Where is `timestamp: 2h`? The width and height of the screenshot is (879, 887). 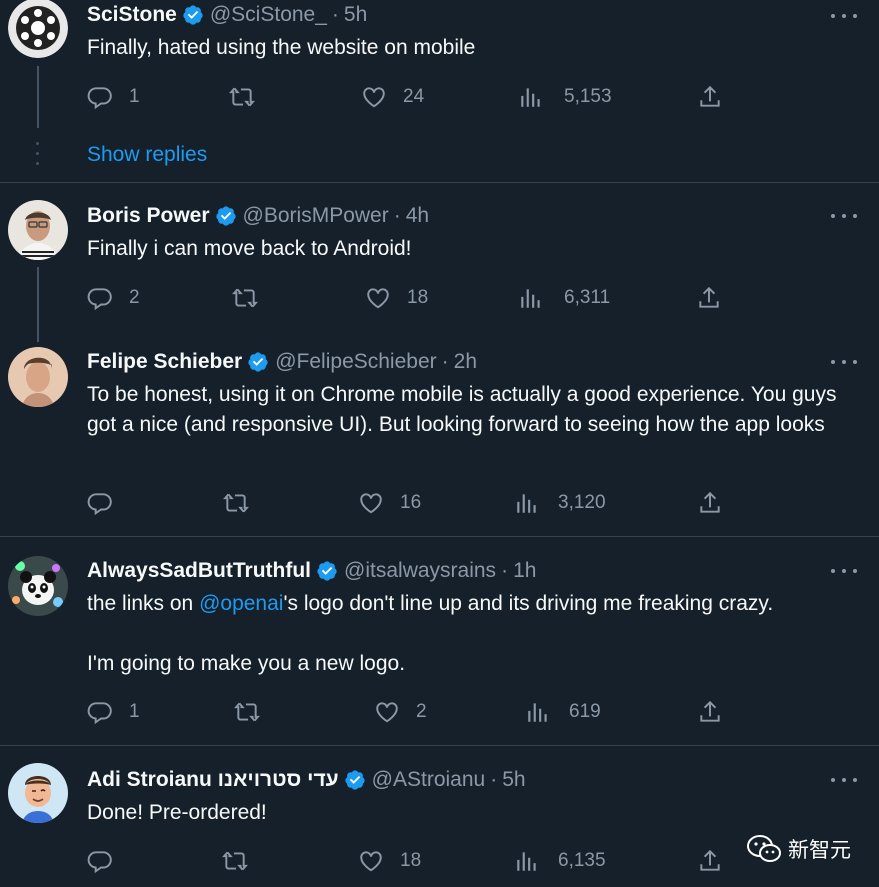
timestamp: 2h is located at coordinates (465, 362).